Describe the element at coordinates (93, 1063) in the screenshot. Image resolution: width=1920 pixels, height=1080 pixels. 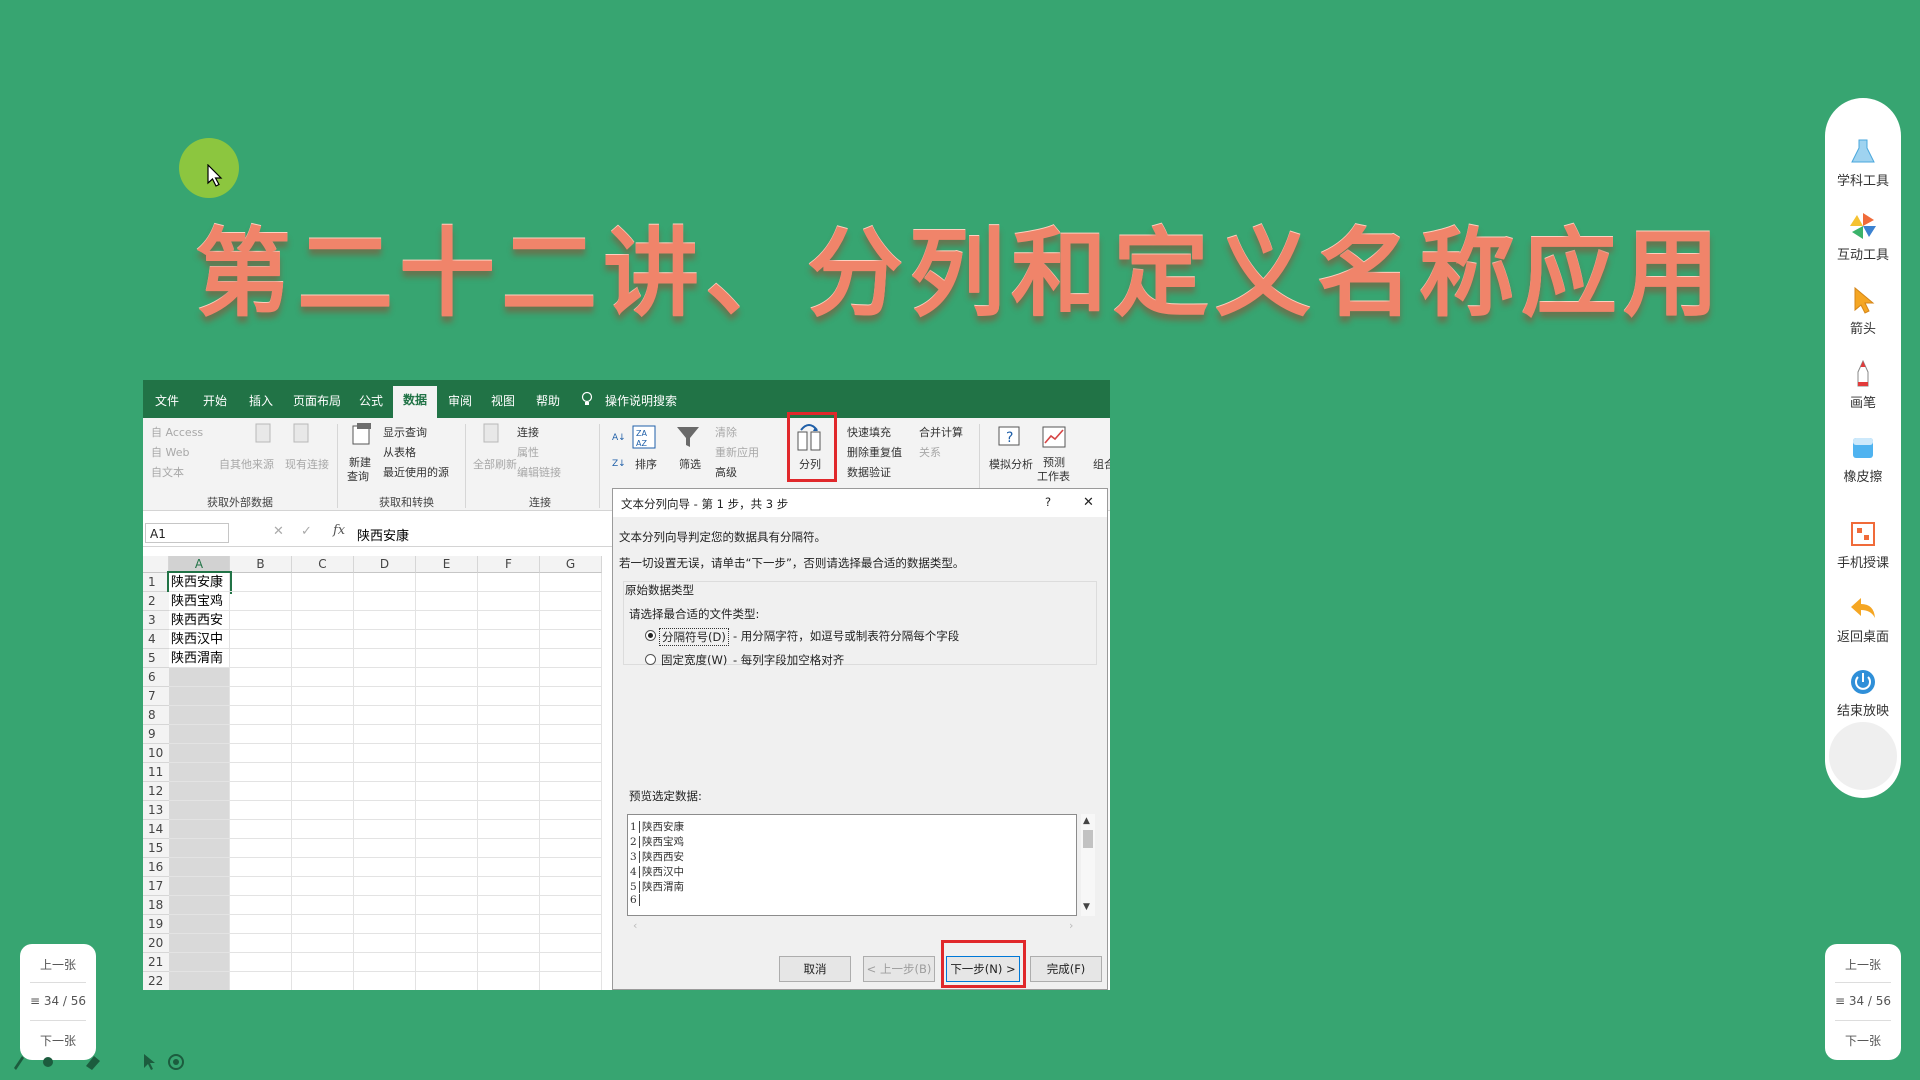
I see `eraser-icon` at that location.